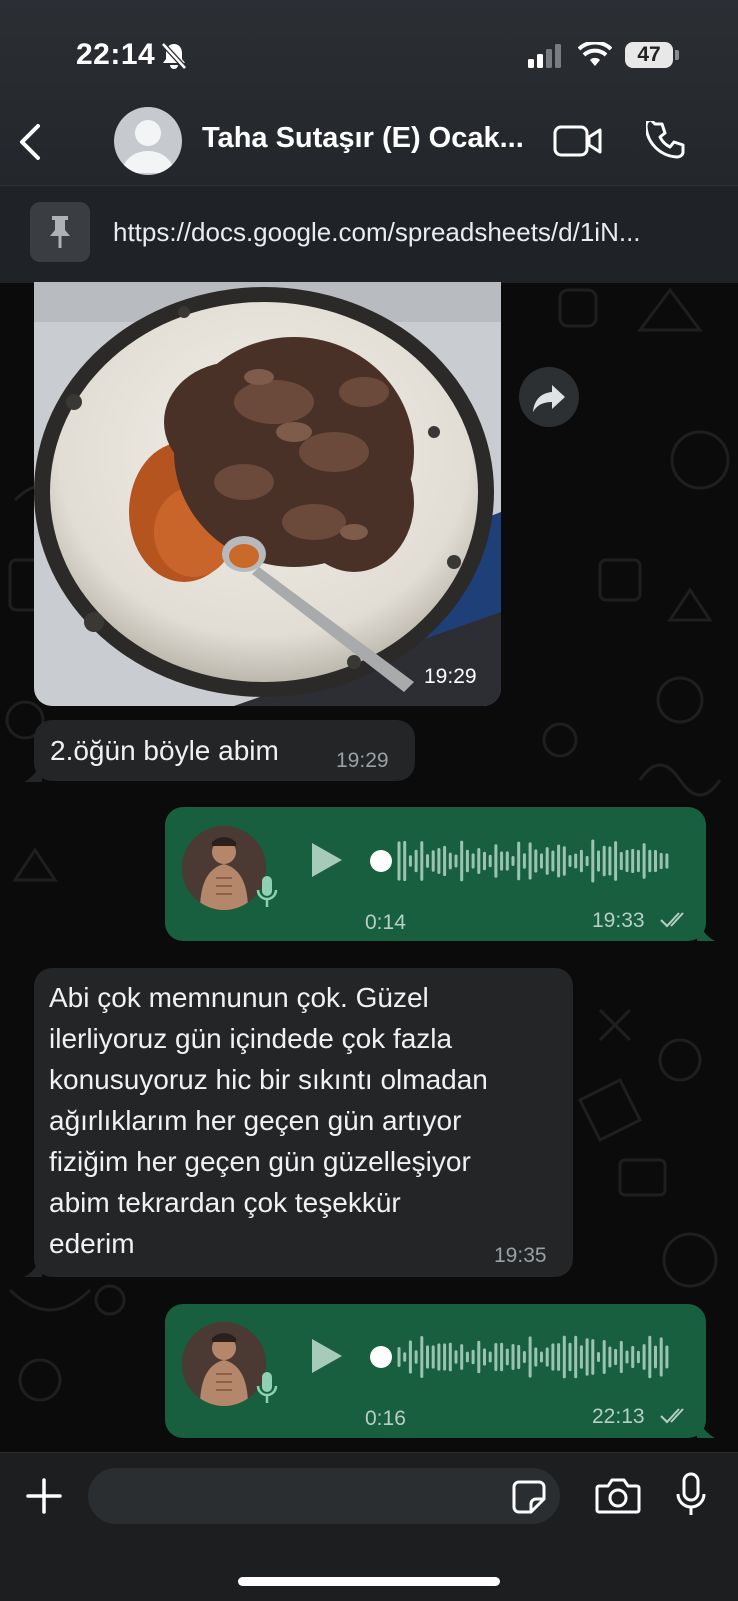 The height and width of the screenshot is (1601, 738). Describe the element at coordinates (369, 1581) in the screenshot. I see `home-indicator` at that location.